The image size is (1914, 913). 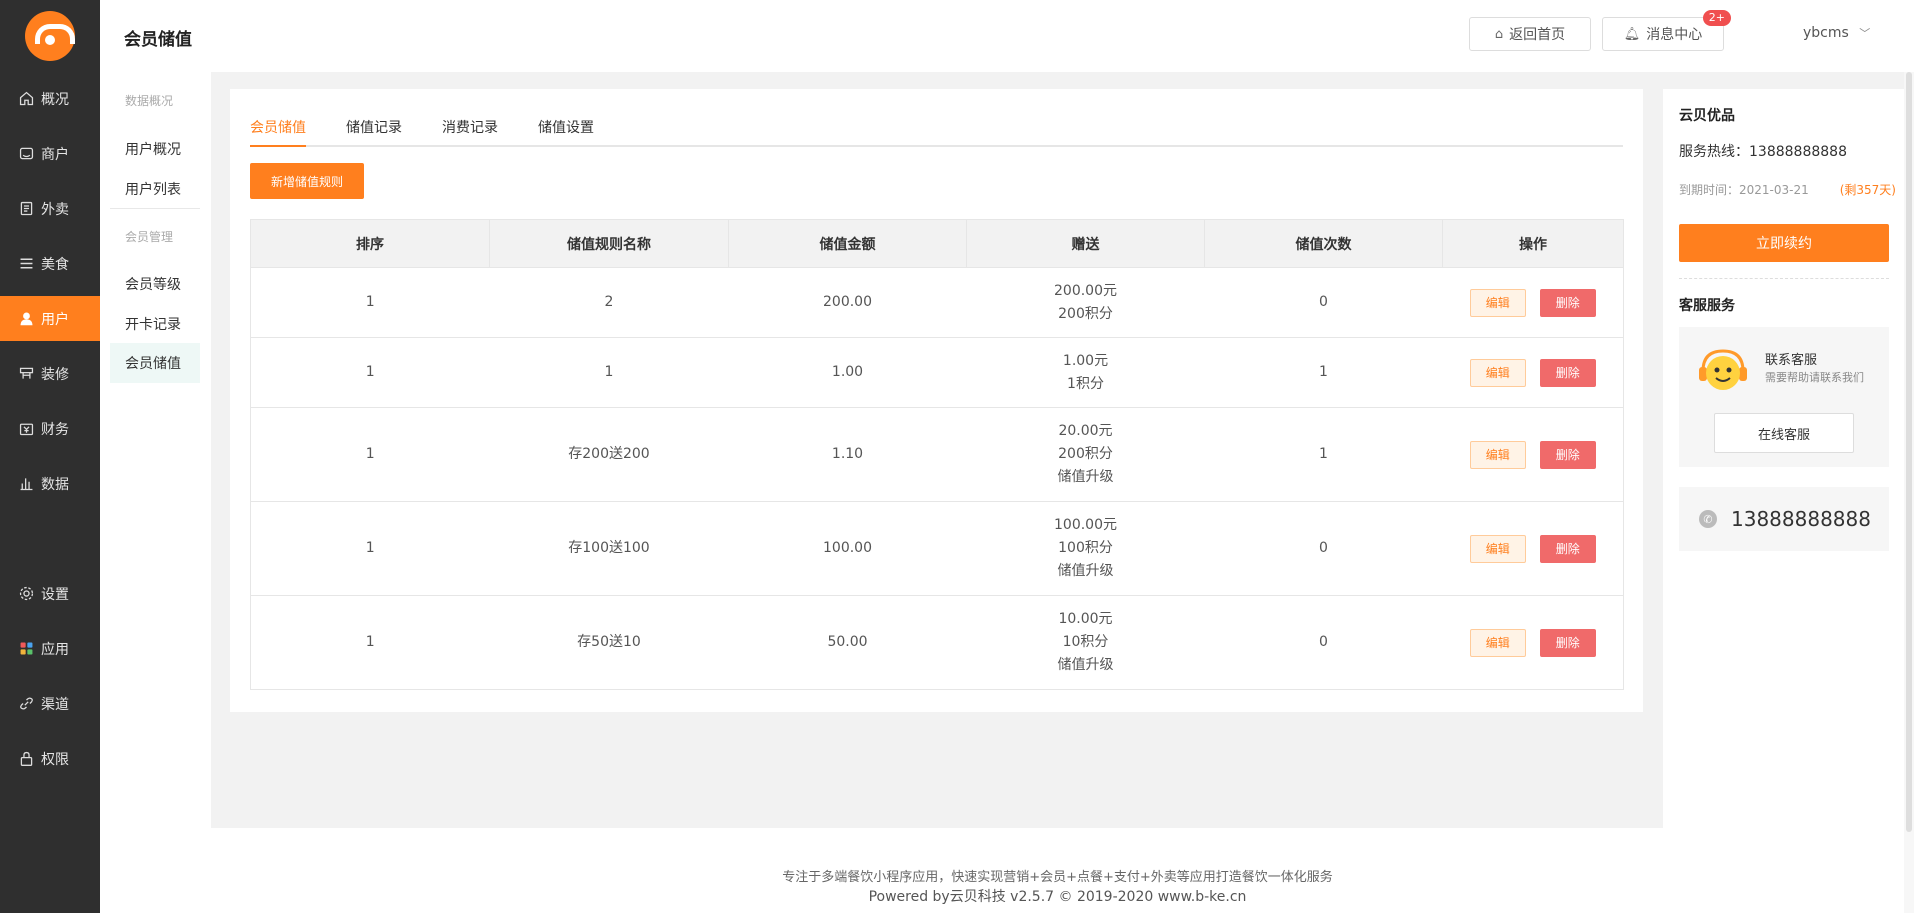 What do you see at coordinates (1085, 525) in the screenshot?
I see `gift-line: 100.00元` at bounding box center [1085, 525].